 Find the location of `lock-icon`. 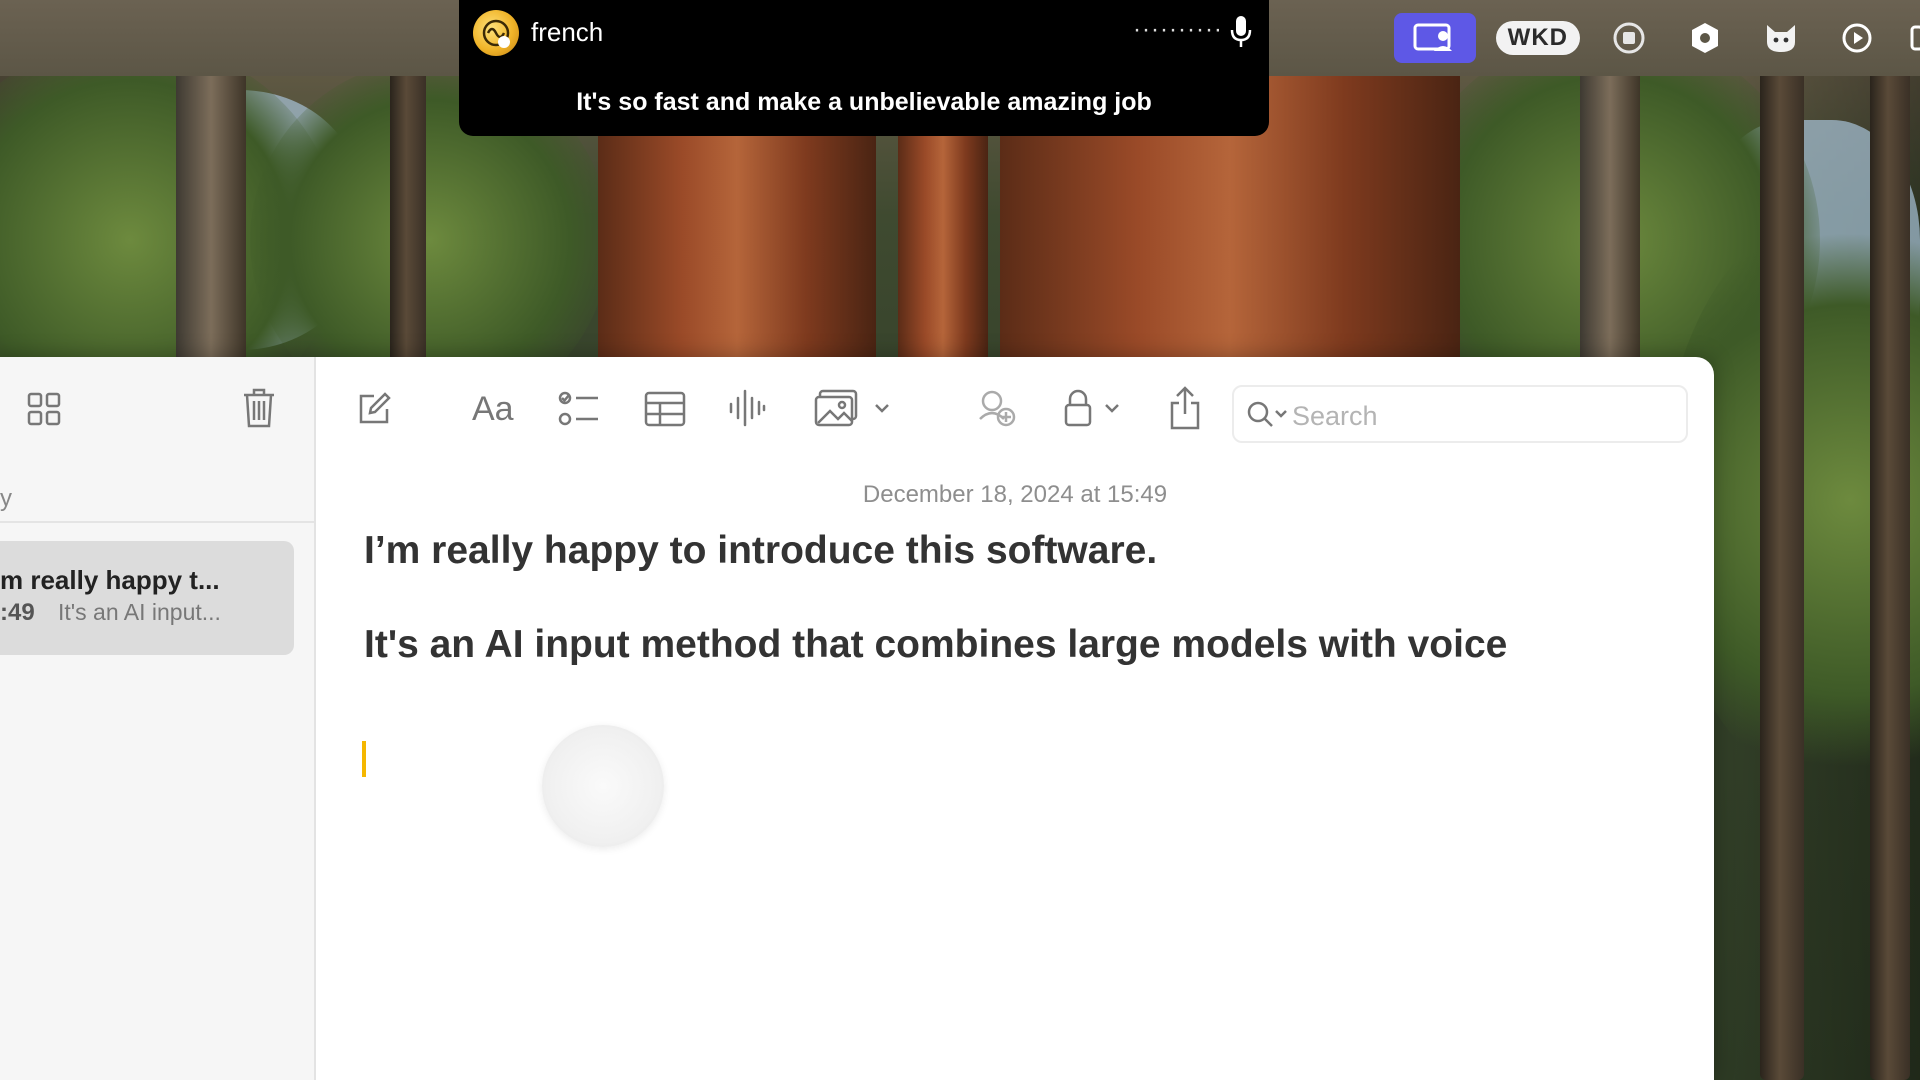

lock-icon is located at coordinates (1094, 408).